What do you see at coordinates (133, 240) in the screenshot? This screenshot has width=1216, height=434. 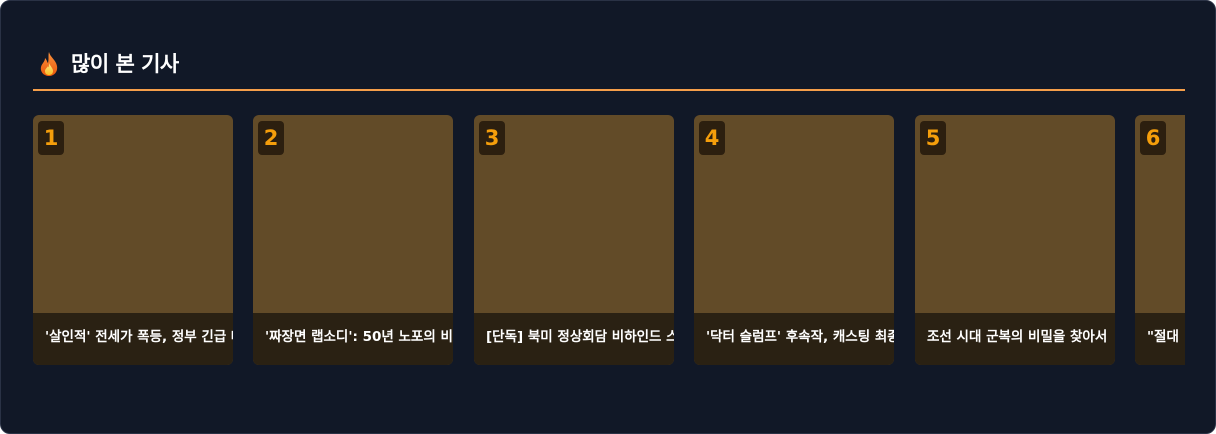 I see `article-card: 1 '살인적' 전세가 폭등, 정부 긴급 대책` at bounding box center [133, 240].